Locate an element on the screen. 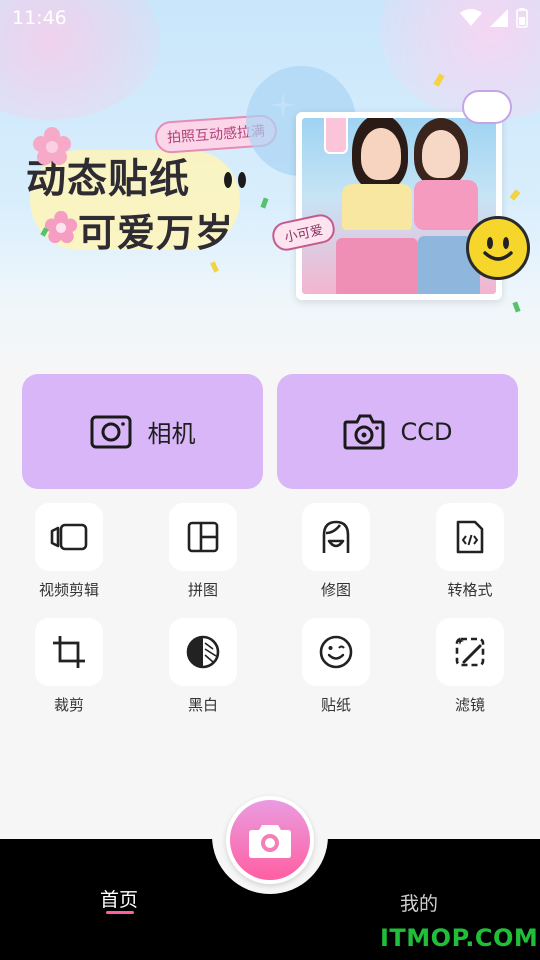 The image size is (540, 960). tool-convert-format: 转格式 is located at coordinates (470, 551).